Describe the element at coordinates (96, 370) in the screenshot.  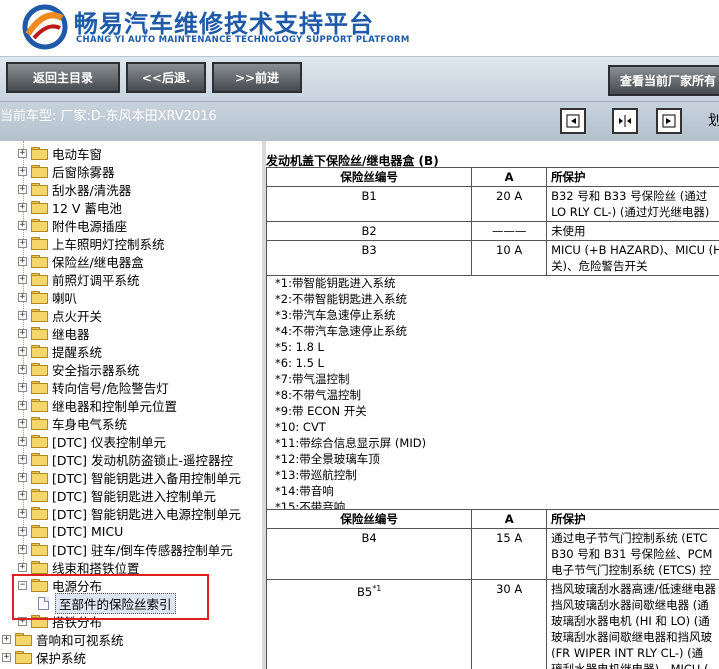
I see `tree-item-label: 安全指示器系统` at that location.